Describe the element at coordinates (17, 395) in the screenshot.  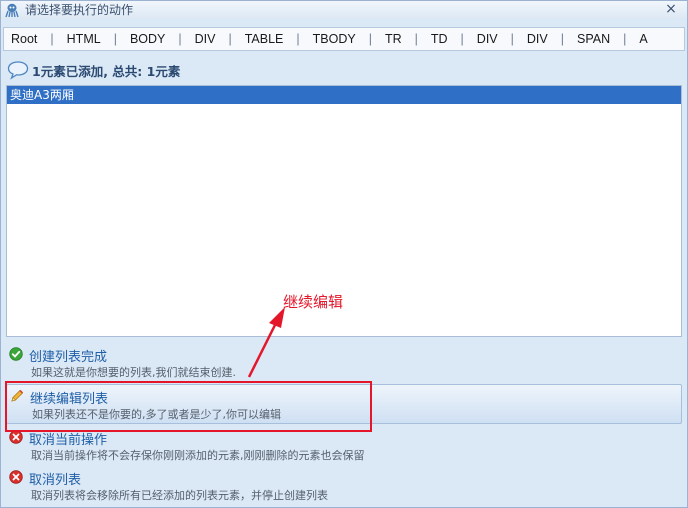
I see `pencil-icon` at that location.